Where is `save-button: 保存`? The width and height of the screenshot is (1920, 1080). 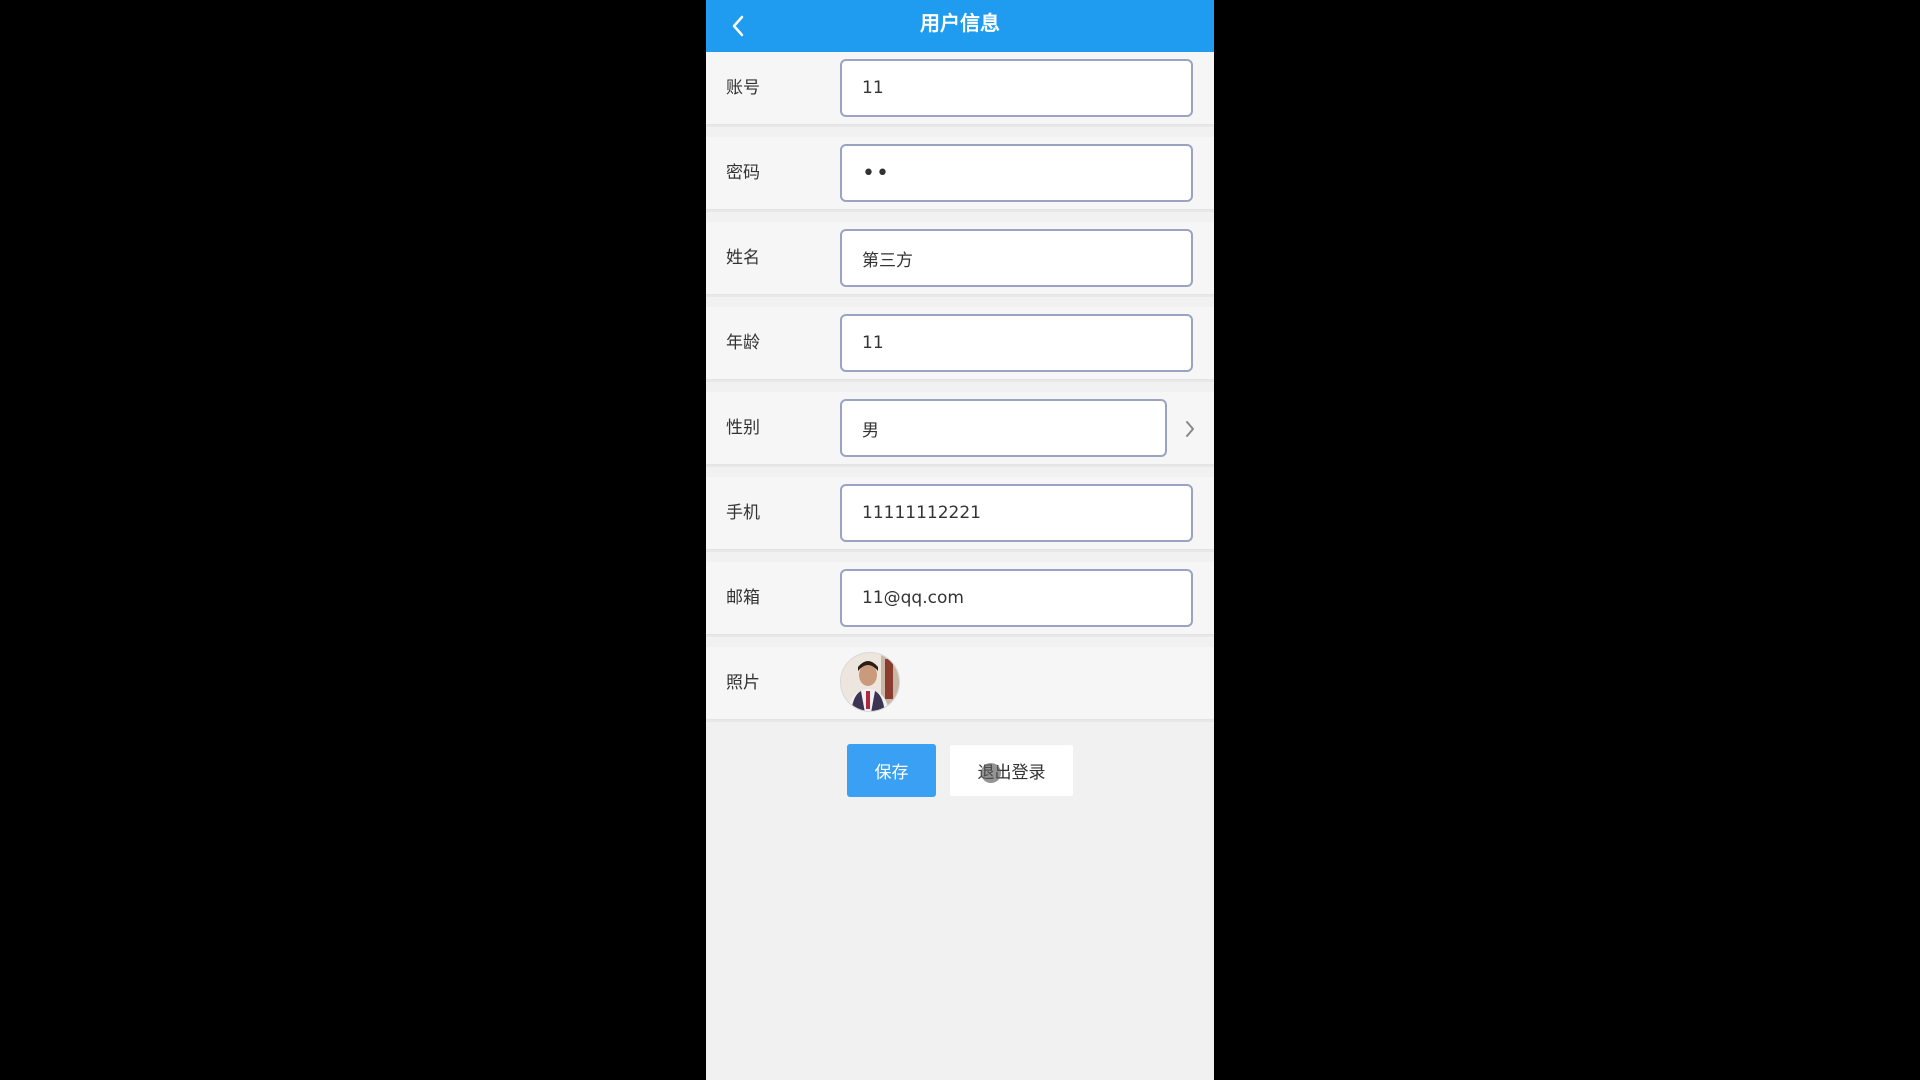 save-button: 保存 is located at coordinates (891, 770).